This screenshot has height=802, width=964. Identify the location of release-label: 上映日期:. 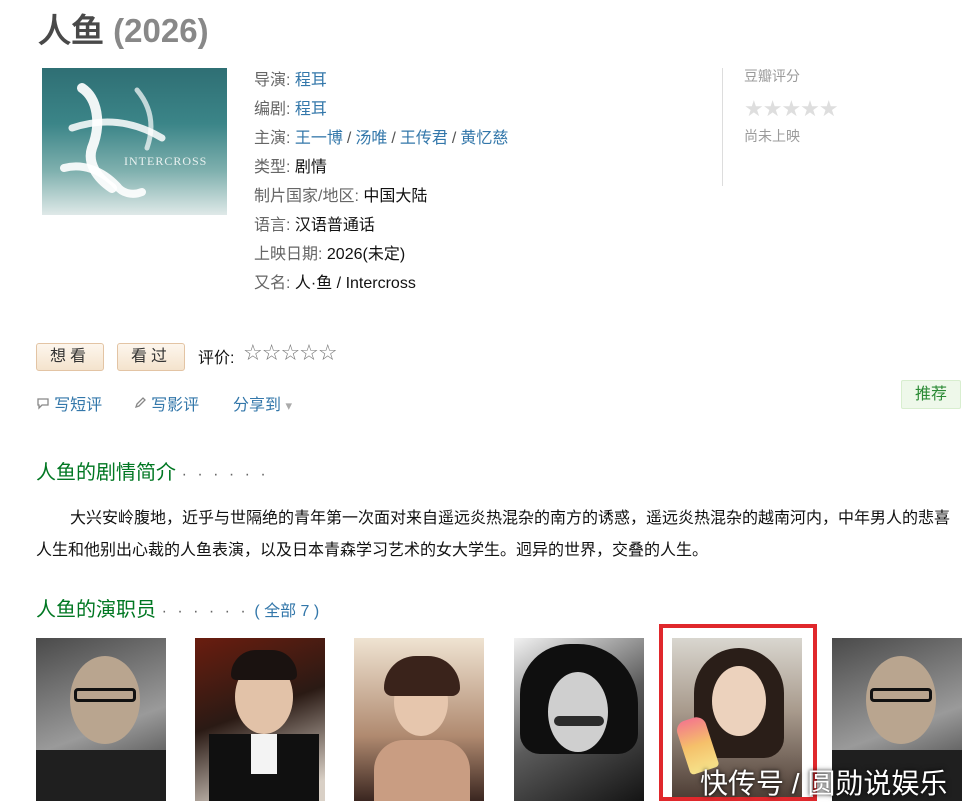
(288, 254).